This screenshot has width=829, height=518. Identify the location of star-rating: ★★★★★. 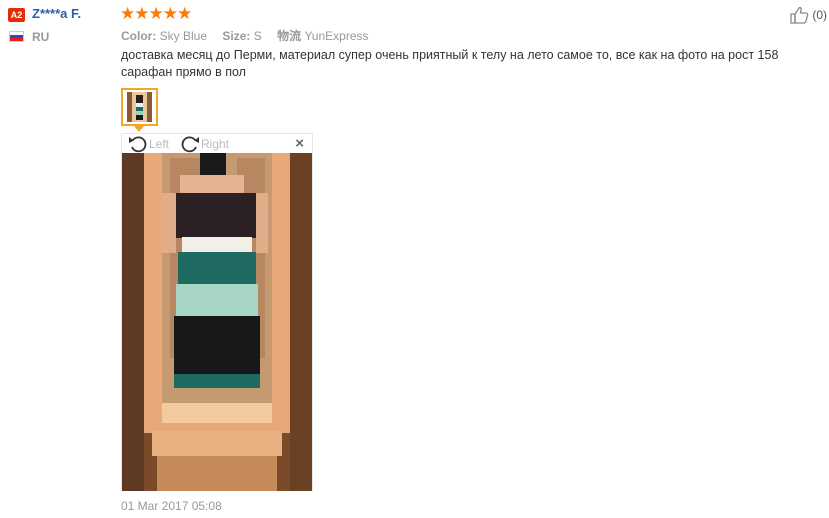
(156, 14).